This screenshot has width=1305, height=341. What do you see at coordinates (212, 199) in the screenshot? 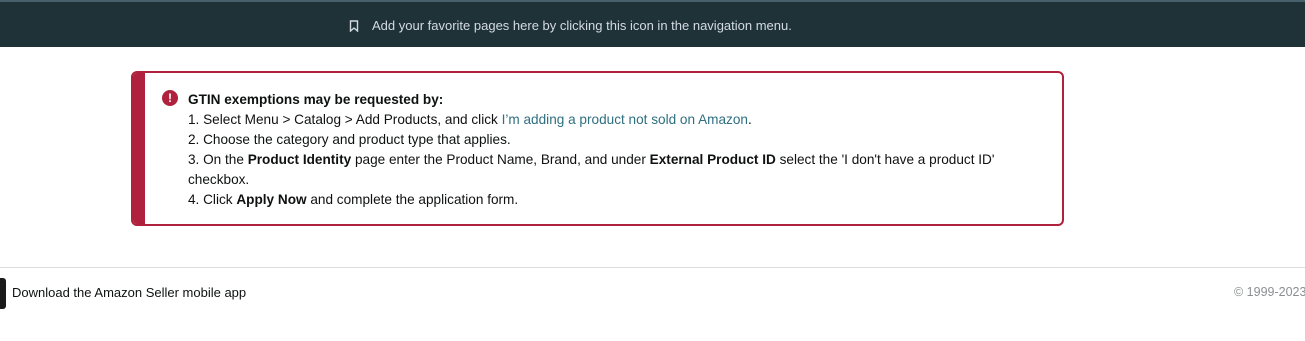
I see `step-4-text-a: 4. Click` at bounding box center [212, 199].